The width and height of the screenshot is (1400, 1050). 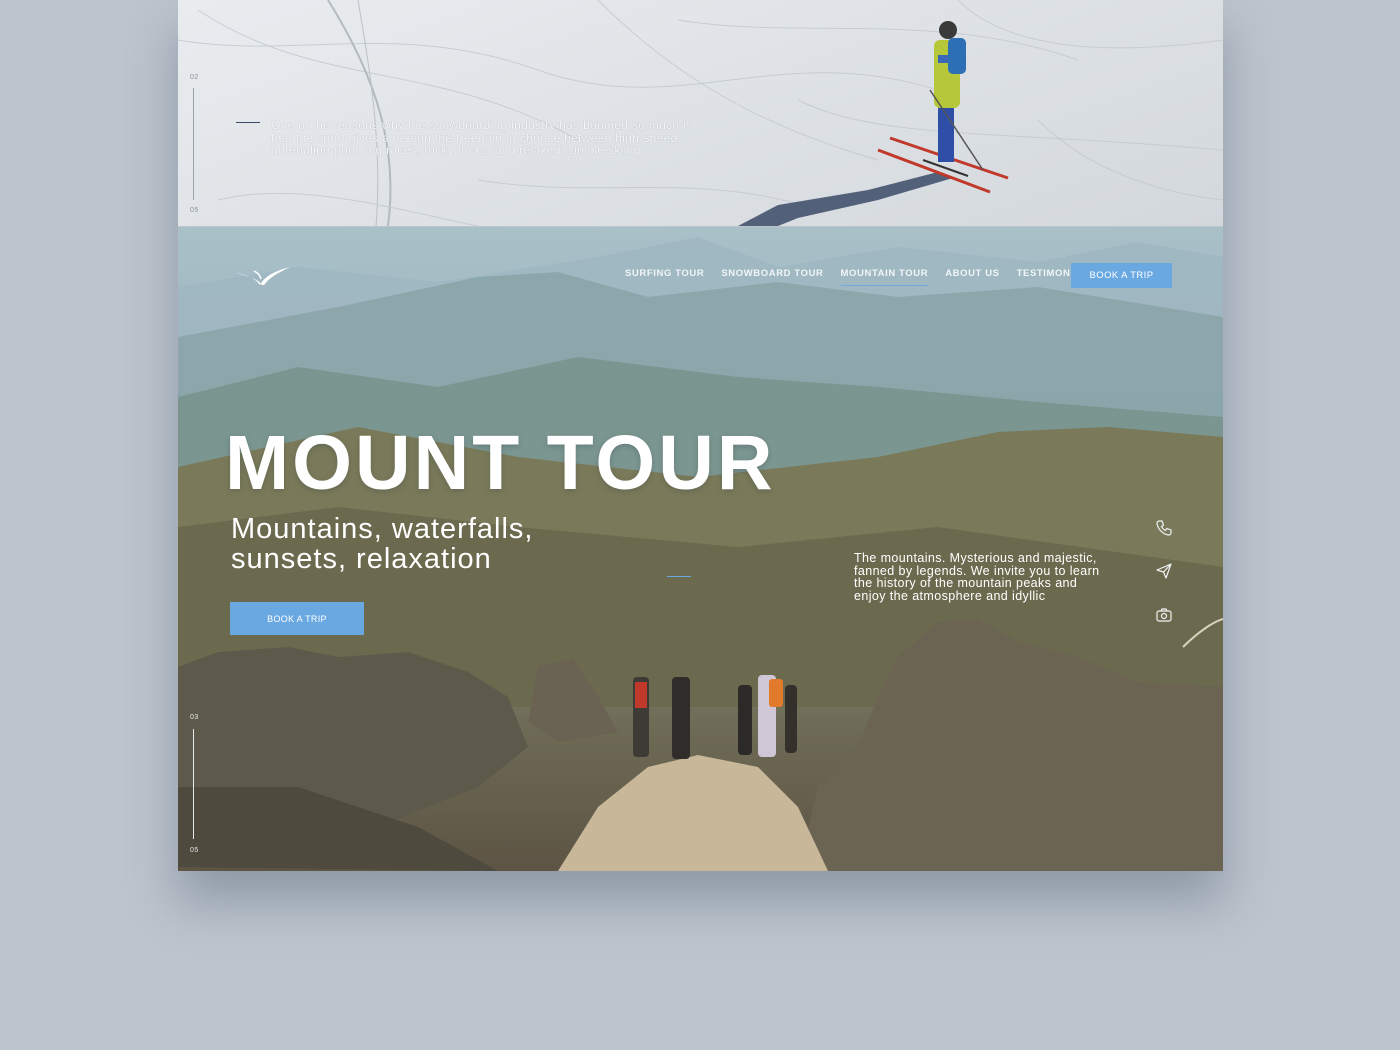 I want to click on send-icon, so click(x=1164, y=571).